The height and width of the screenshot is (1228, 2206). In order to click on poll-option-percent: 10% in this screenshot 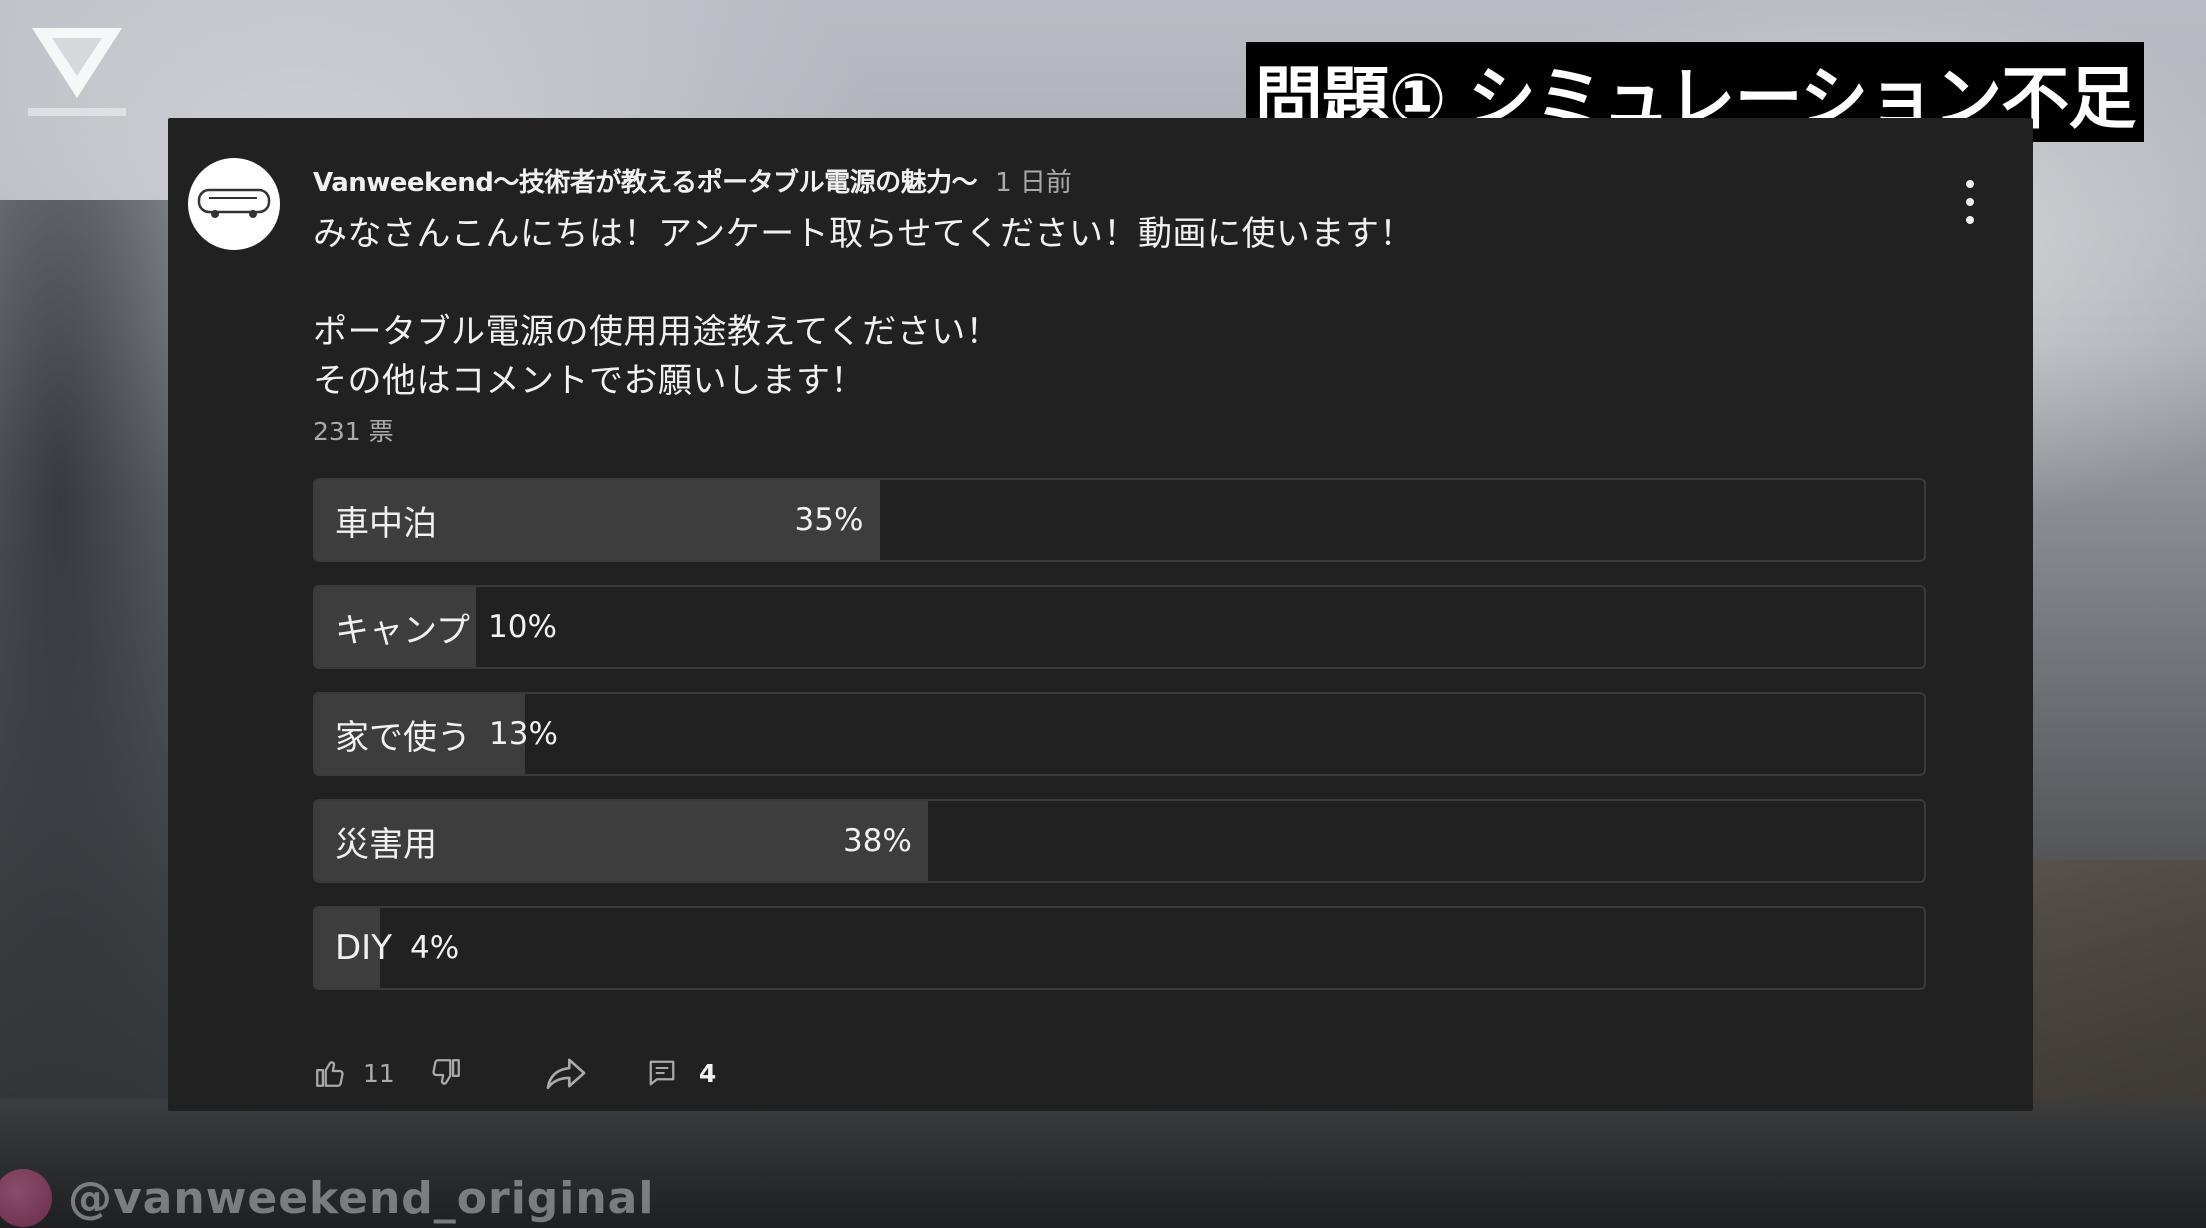, I will do `click(522, 627)`.